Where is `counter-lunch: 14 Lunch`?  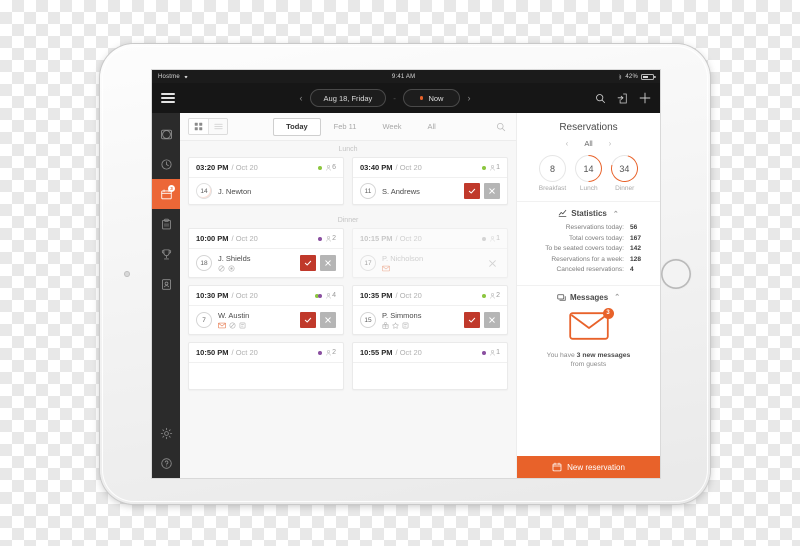 counter-lunch: 14 Lunch is located at coordinates (588, 170).